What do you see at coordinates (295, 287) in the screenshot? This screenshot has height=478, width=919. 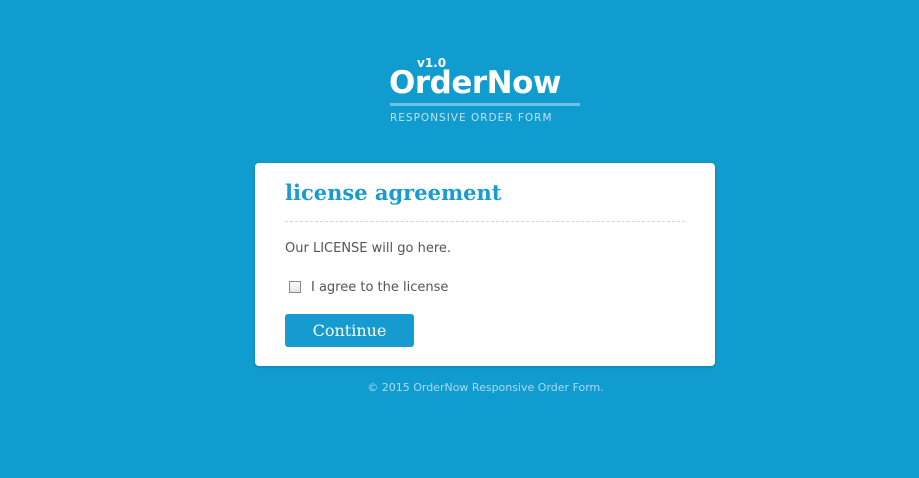 I see `agree-checkbox` at bounding box center [295, 287].